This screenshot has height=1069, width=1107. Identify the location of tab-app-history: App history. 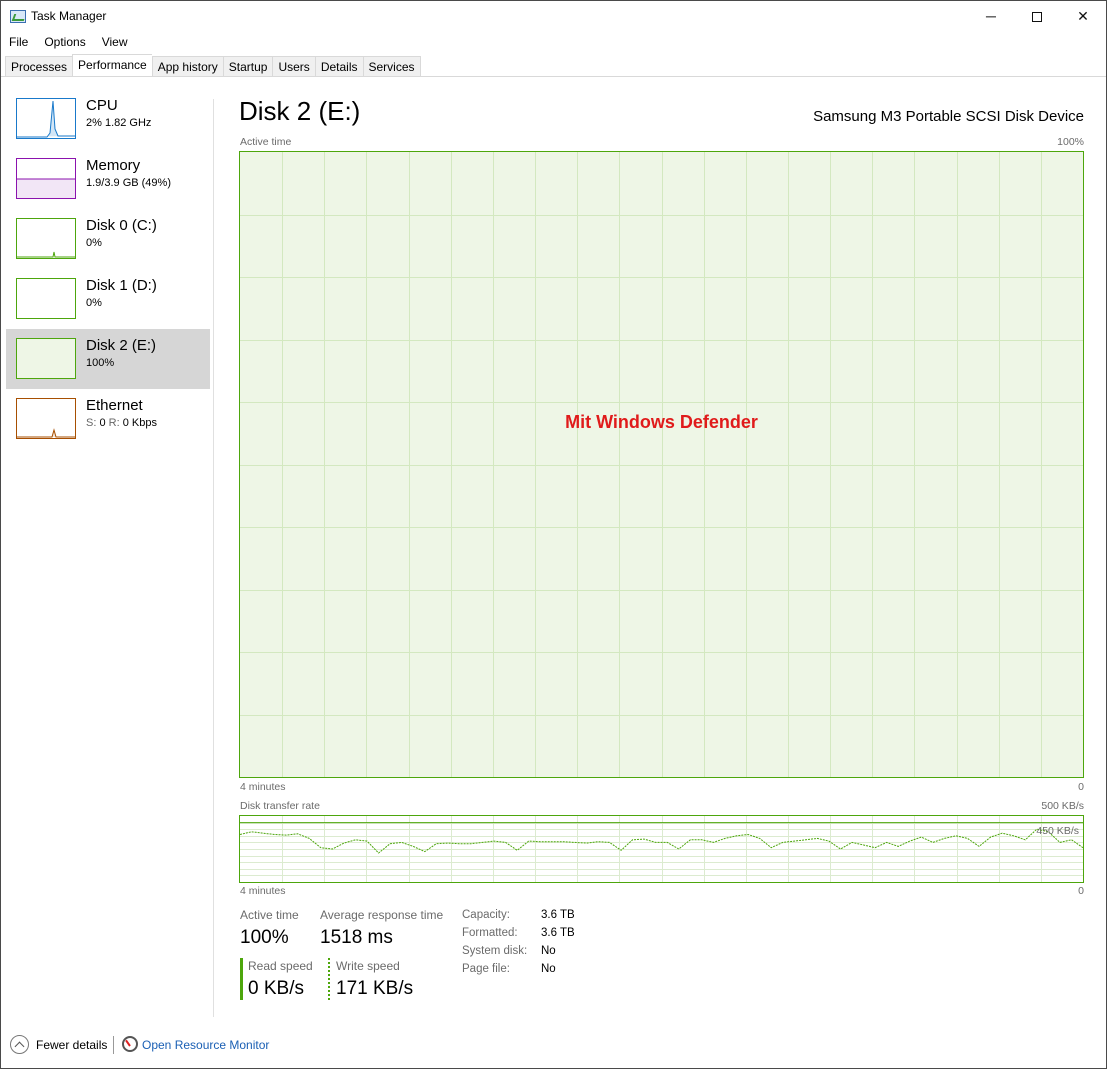
(187, 66).